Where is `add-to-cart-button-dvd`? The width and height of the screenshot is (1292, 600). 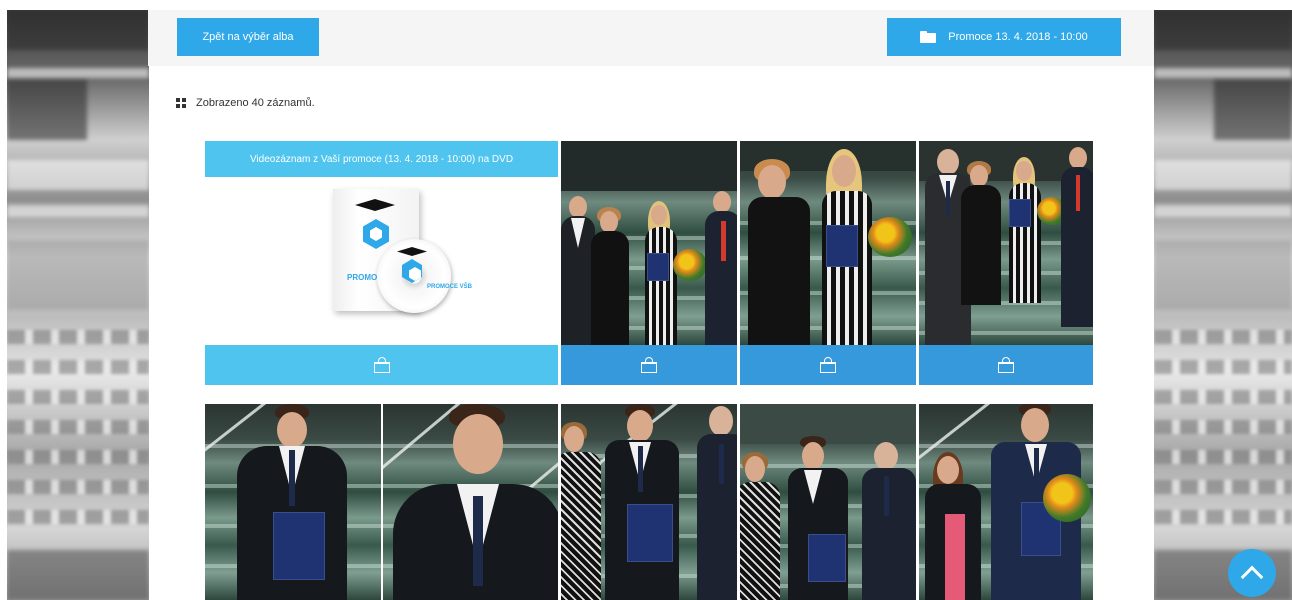
add-to-cart-button-dvd is located at coordinates (381, 365).